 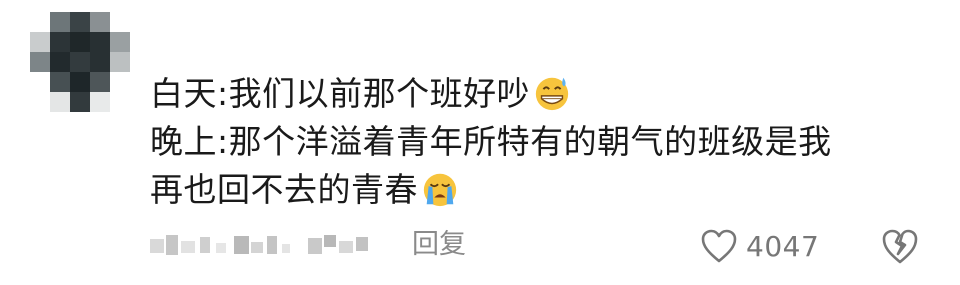 What do you see at coordinates (340, 93) in the screenshot?
I see `comment-line-1-text: 白天:我们以前那个班好吵` at bounding box center [340, 93].